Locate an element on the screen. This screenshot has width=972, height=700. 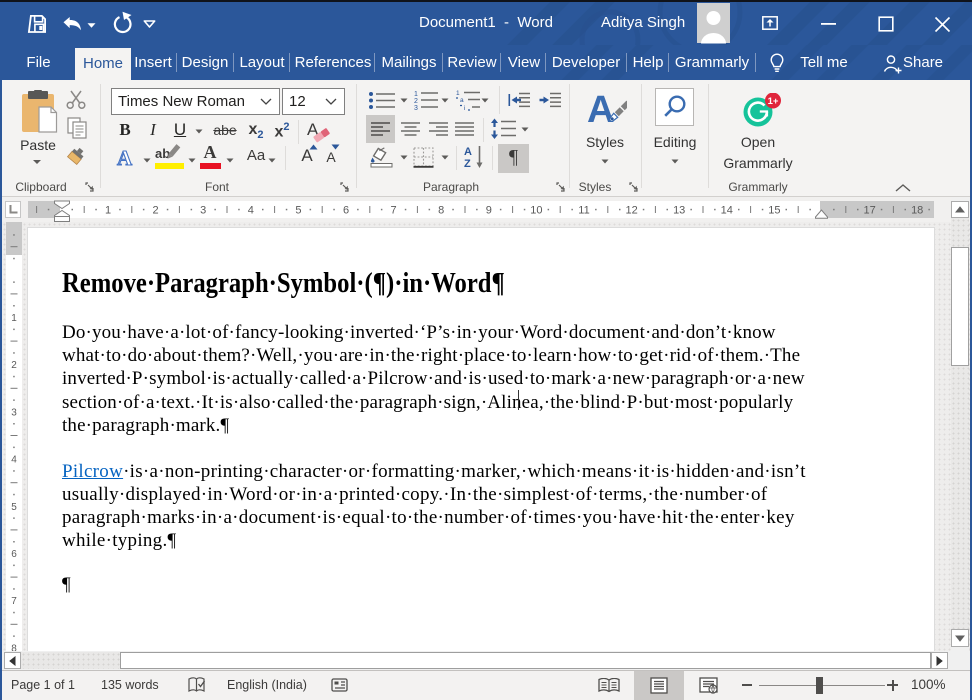
svg-text: 14 is located at coordinates (727, 211).